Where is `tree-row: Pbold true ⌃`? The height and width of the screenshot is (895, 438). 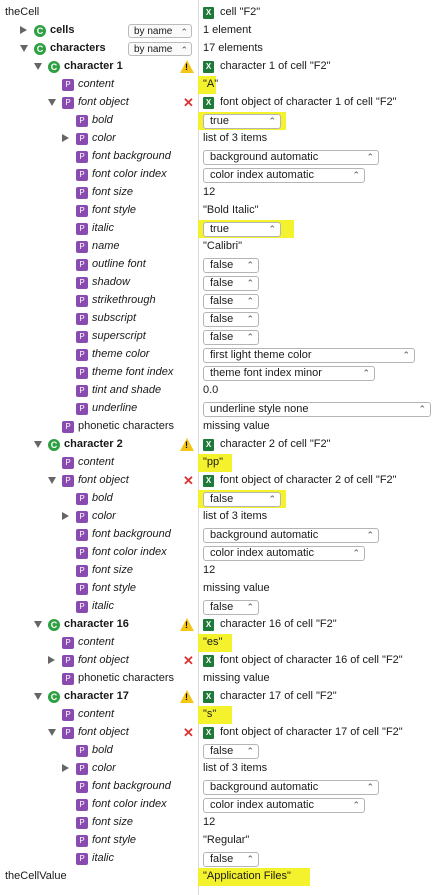
tree-row: Pbold true ⌃ is located at coordinates (219, 121).